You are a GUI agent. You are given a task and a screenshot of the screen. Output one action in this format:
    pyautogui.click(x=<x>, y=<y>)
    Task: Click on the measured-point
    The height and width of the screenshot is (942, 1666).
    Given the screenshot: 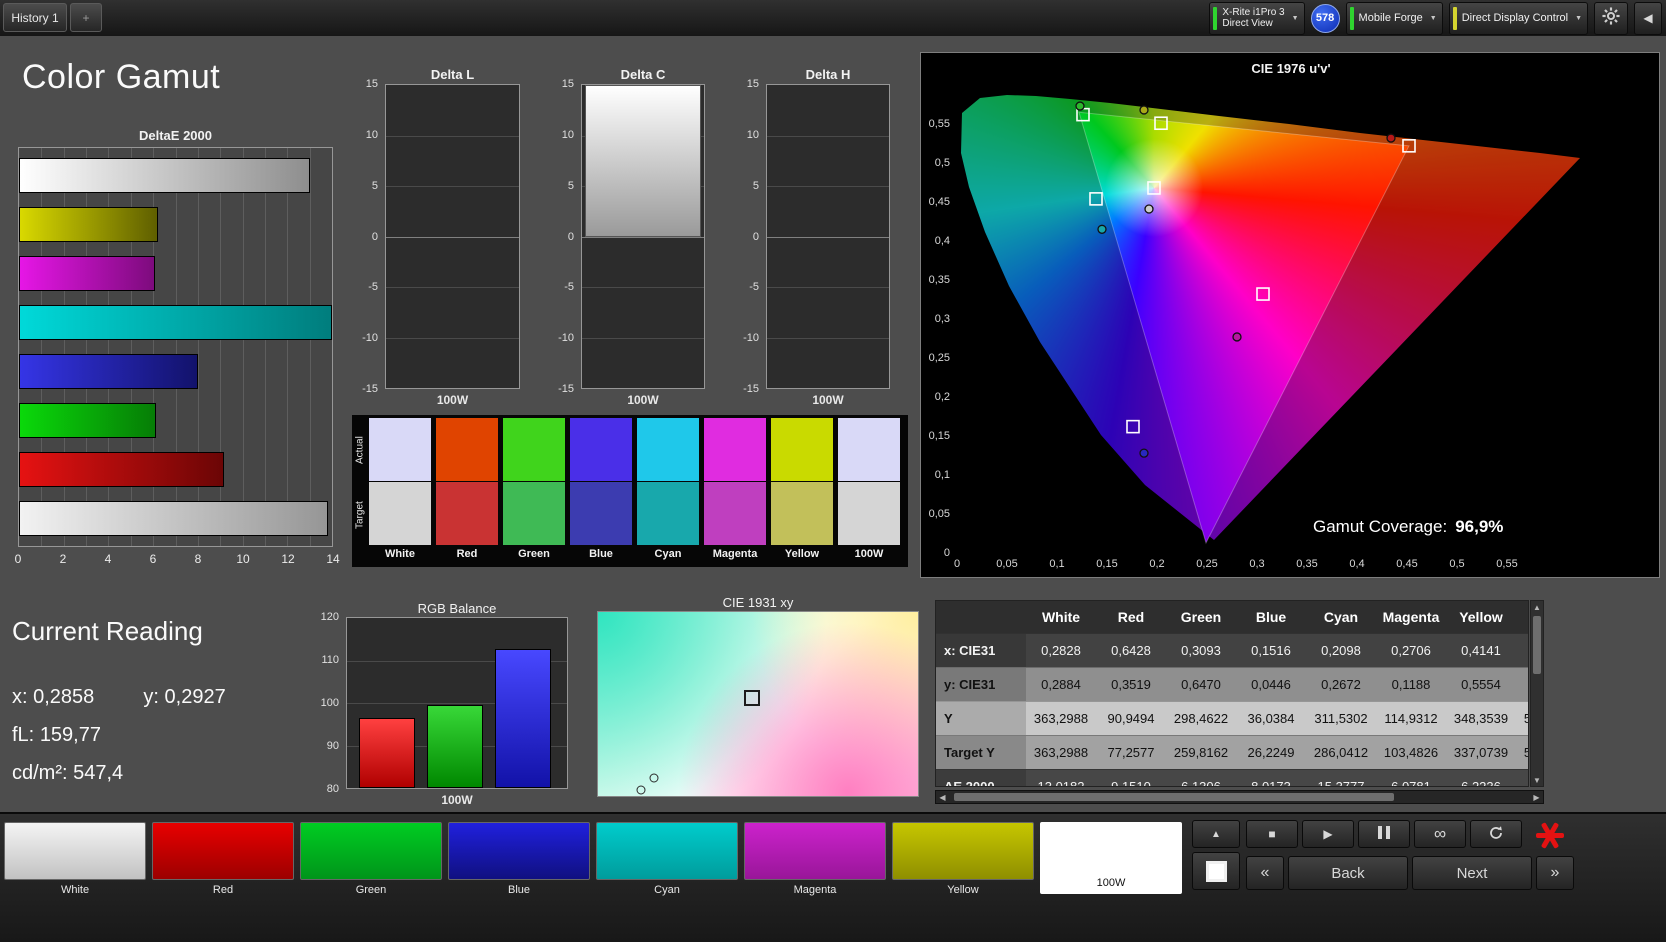 What is the action you would take?
    pyautogui.click(x=654, y=778)
    